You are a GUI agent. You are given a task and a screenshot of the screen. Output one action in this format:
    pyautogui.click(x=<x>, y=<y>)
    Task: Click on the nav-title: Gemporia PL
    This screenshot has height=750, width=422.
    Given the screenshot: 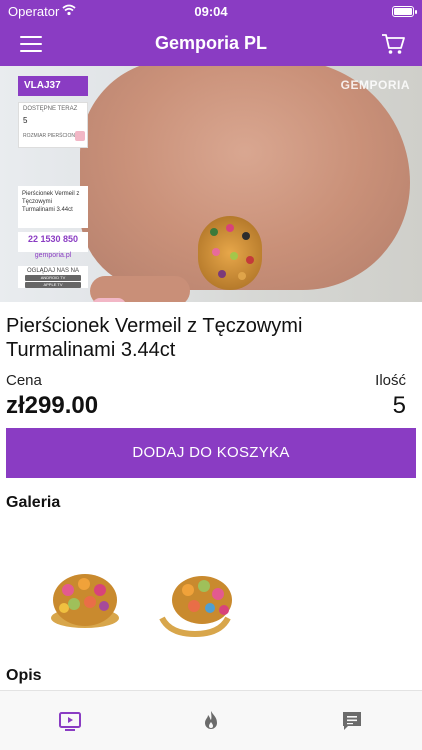 What is the action you would take?
    pyautogui.click(x=211, y=43)
    